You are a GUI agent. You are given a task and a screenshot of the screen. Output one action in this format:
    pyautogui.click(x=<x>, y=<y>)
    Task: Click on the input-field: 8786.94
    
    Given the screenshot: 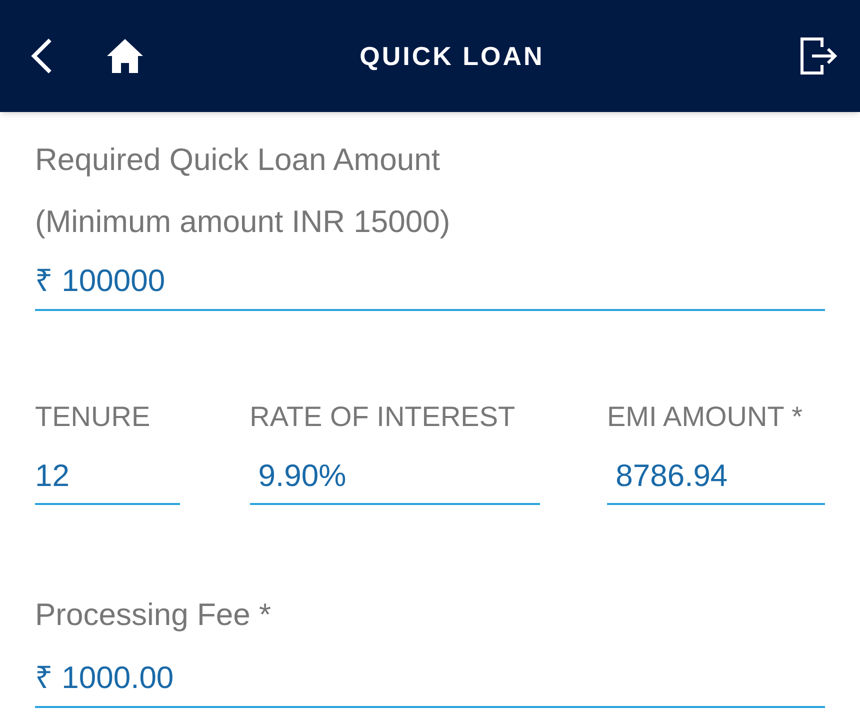 What is the action you would take?
    pyautogui.click(x=716, y=478)
    